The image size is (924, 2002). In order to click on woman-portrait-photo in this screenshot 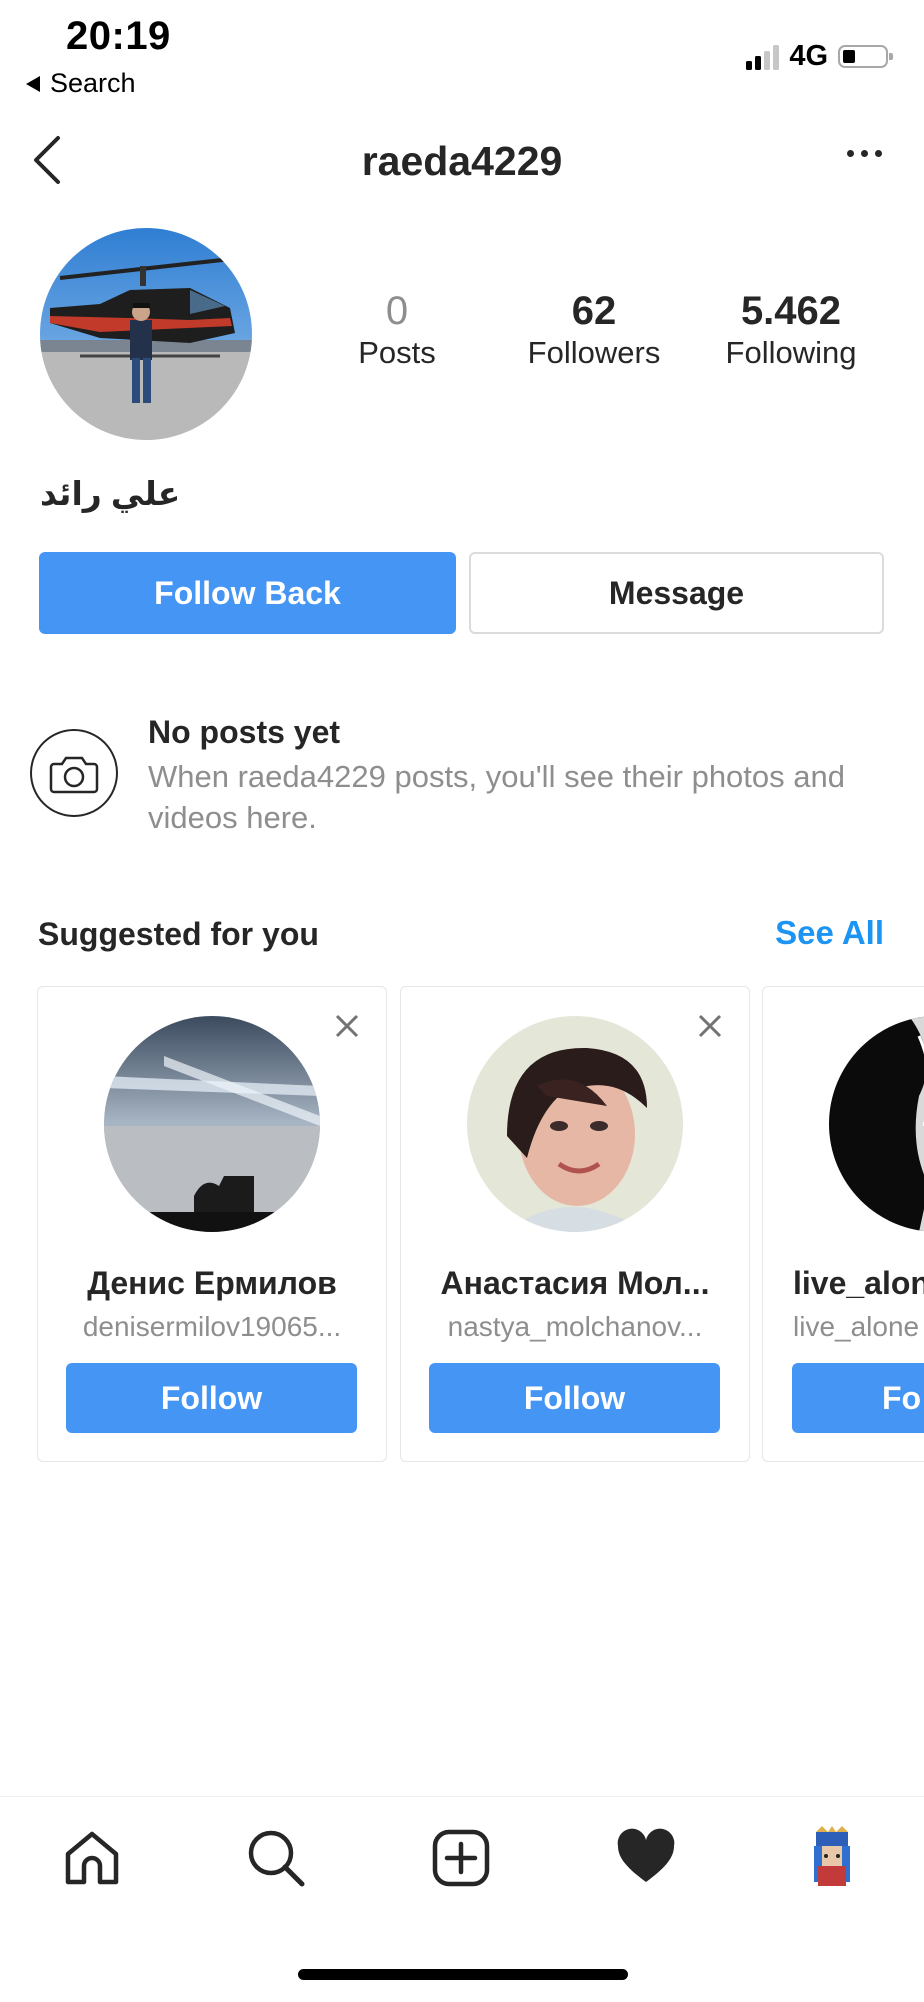, I will do `click(575, 1124)`.